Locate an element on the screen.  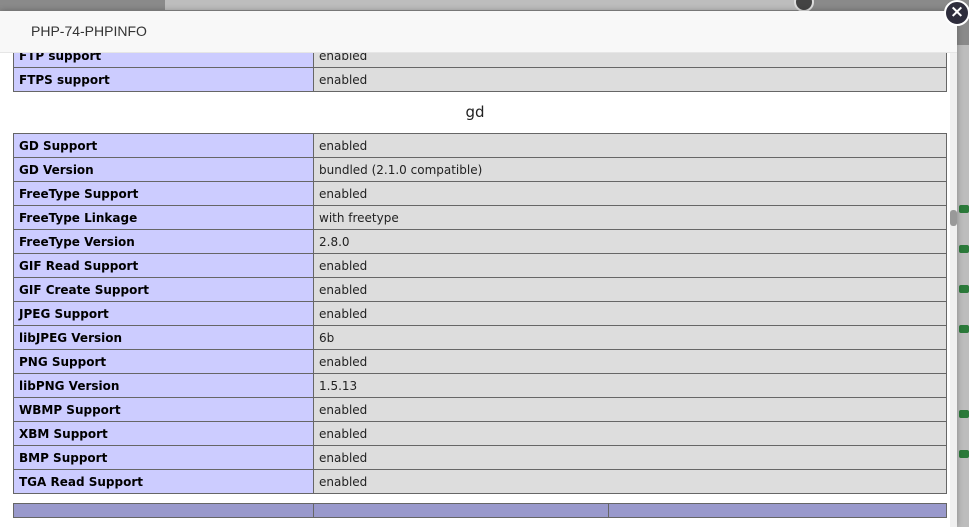
setting-name: FreeType Version is located at coordinates (163, 241).